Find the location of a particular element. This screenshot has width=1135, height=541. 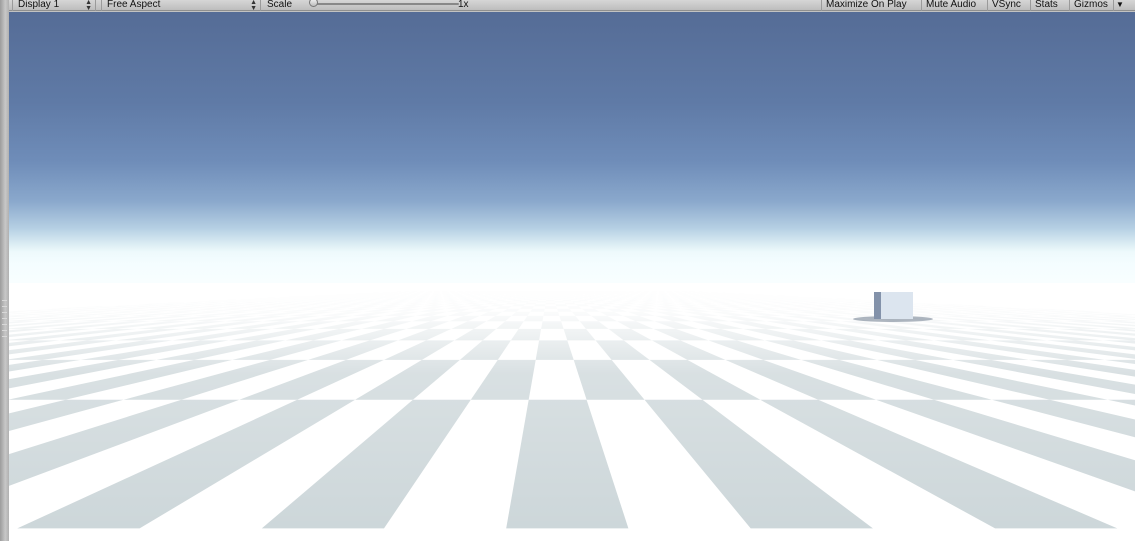

stats-toggle: Stats is located at coordinates (1046, 5).